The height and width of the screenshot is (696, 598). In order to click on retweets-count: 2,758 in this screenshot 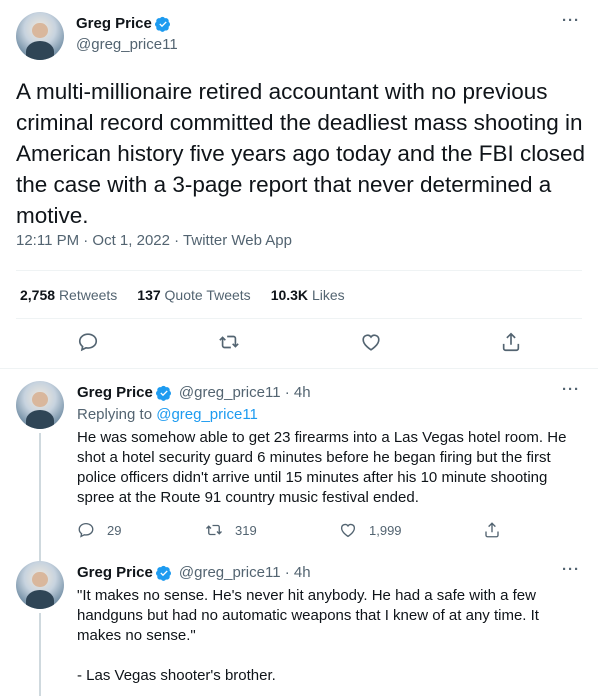, I will do `click(38, 295)`.